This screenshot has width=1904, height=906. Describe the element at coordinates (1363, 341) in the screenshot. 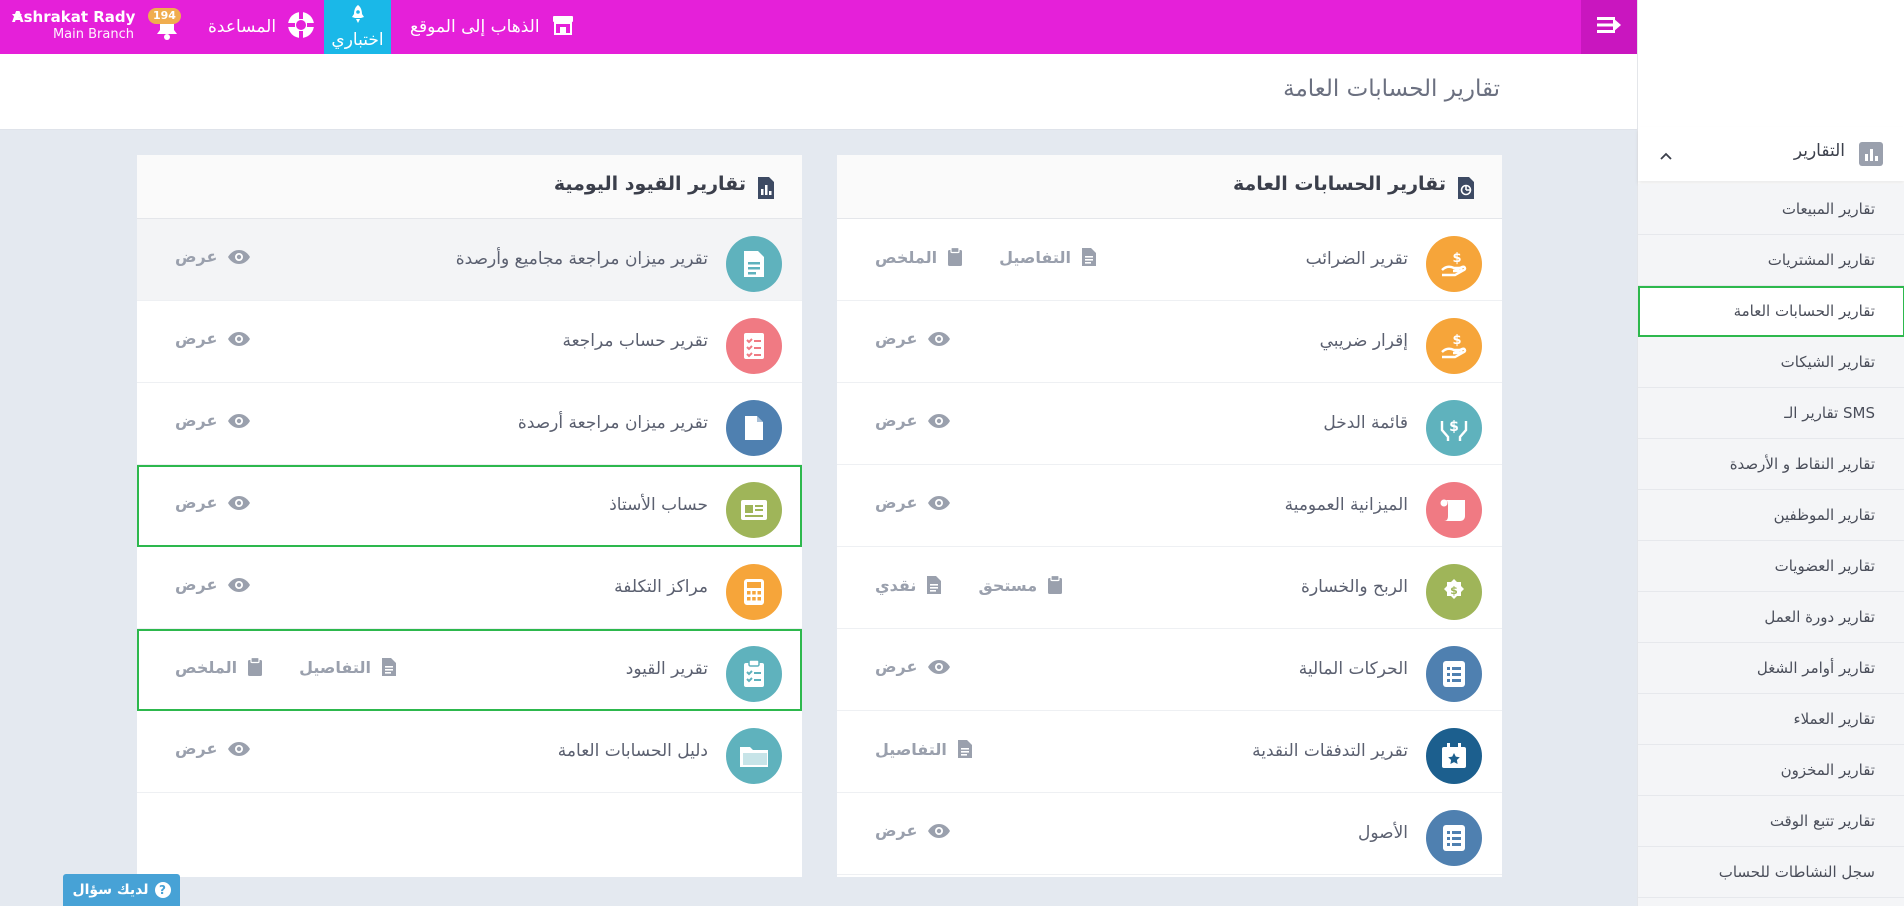

I see `report-name: إقرار ضريبي` at that location.